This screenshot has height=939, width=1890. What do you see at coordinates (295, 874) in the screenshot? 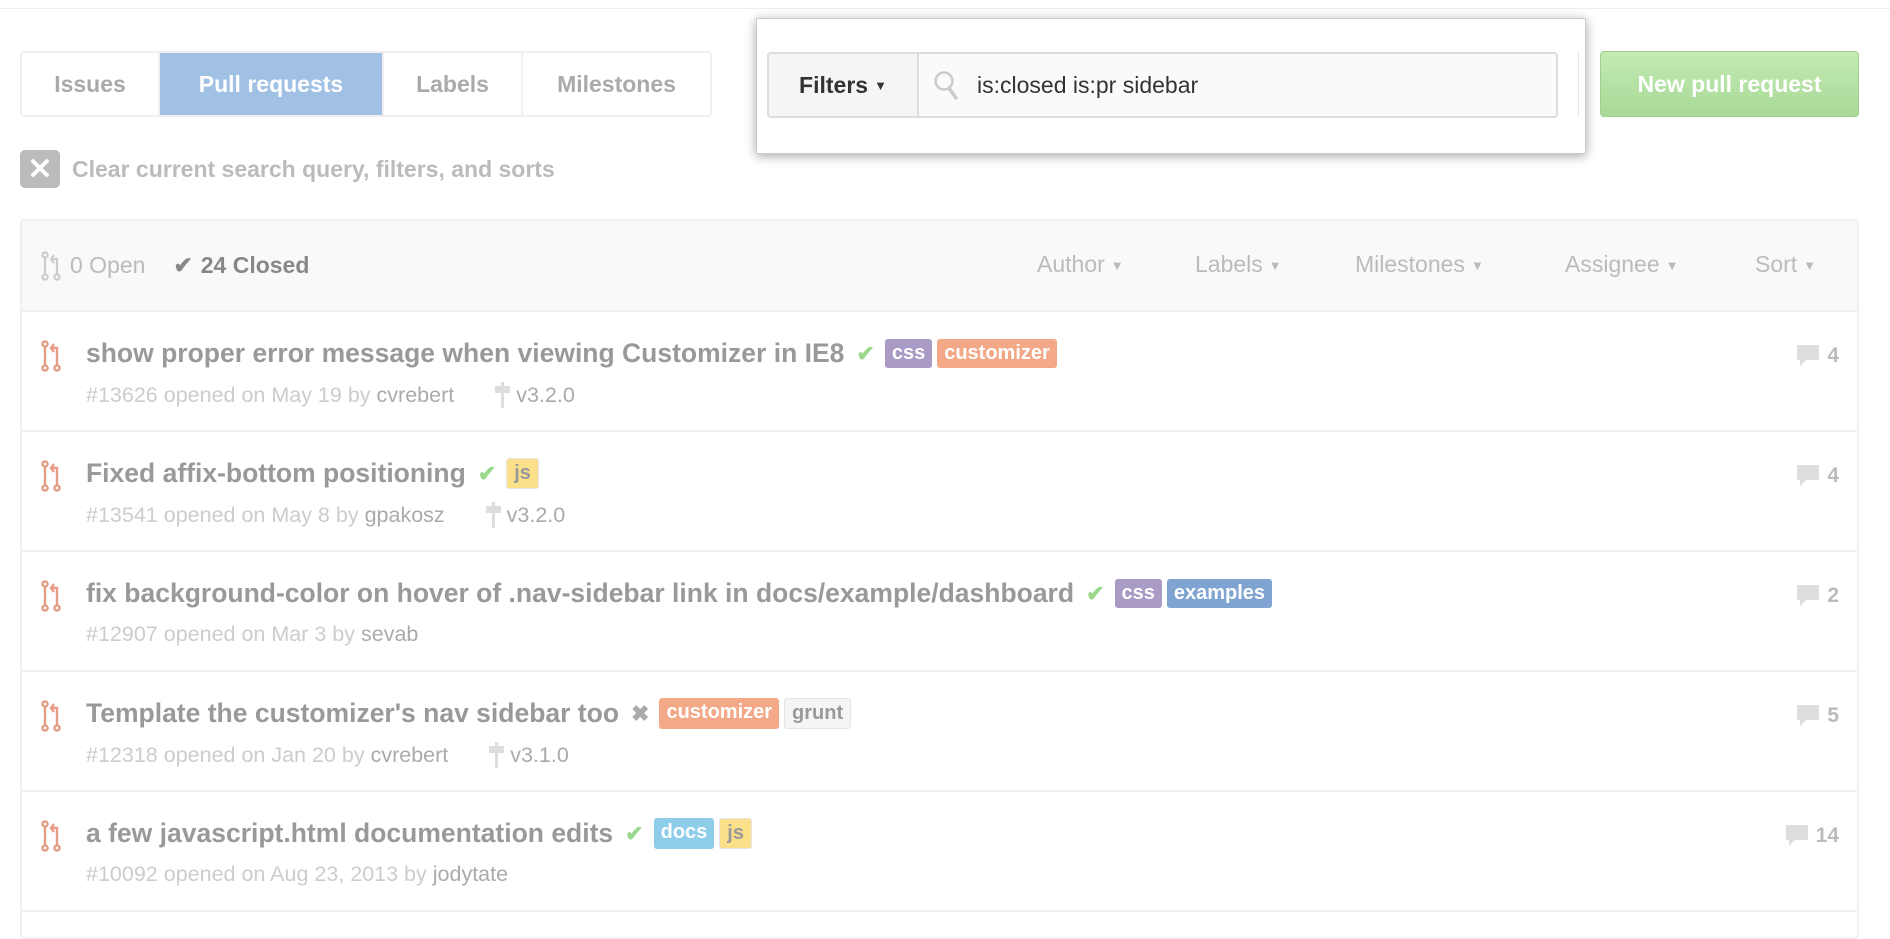
I see `opened-text: opened on Aug 23, 2013 by` at bounding box center [295, 874].